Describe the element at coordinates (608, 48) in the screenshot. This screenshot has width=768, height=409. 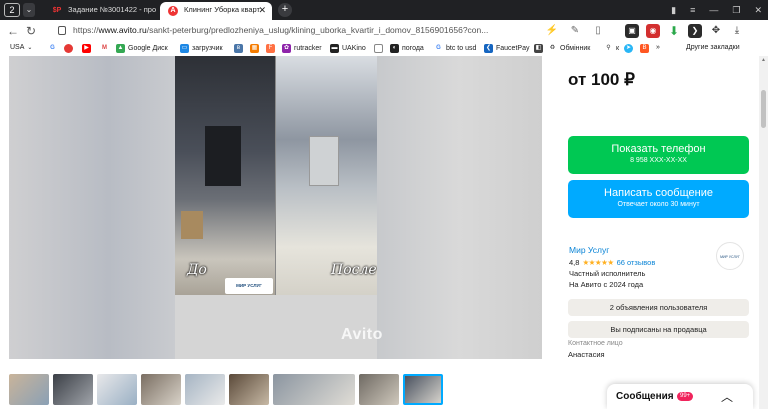
I see `pin-icon: ⚲` at that location.